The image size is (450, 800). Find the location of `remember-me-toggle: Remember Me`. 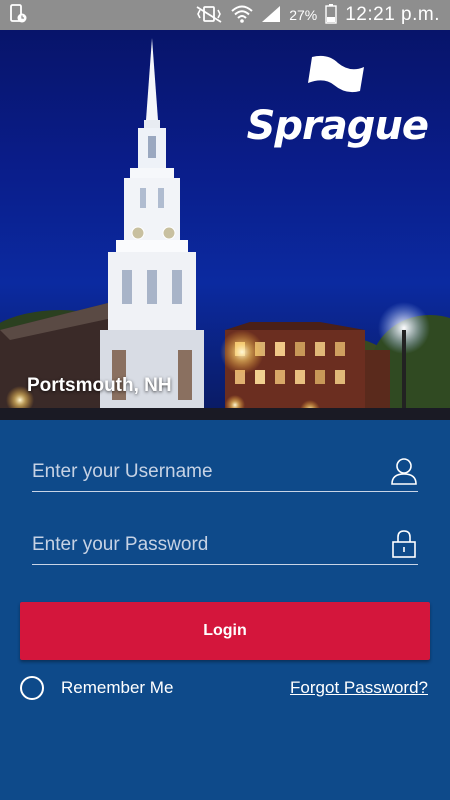

remember-me-toggle: Remember Me is located at coordinates (96, 688).